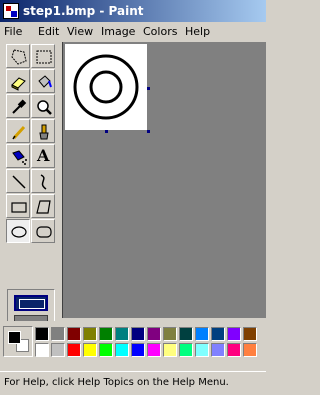 This screenshot has width=320, height=395. What do you see at coordinates (148, 88) in the screenshot?
I see `resize-handle-right` at bounding box center [148, 88].